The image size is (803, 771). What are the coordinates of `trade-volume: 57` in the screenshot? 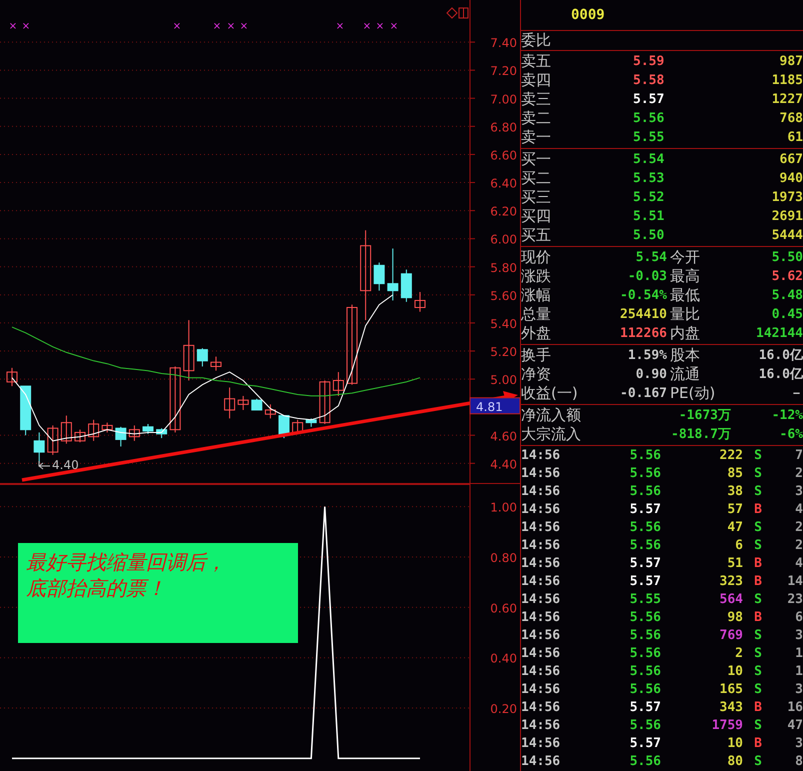 It's located at (734, 510).